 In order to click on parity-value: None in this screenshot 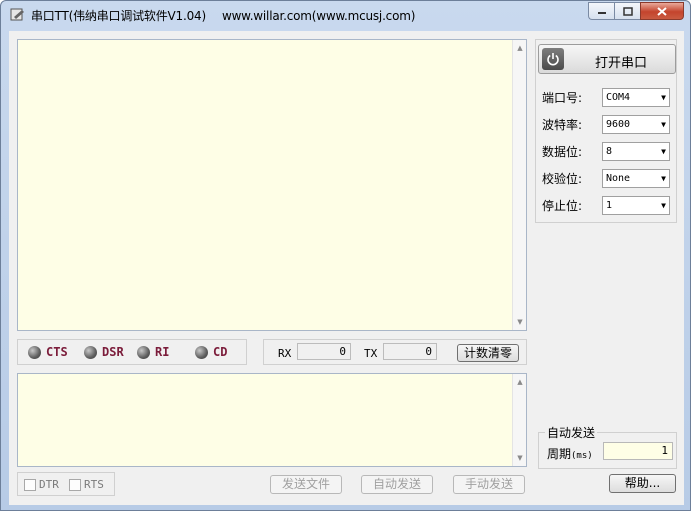, I will do `click(618, 178)`.